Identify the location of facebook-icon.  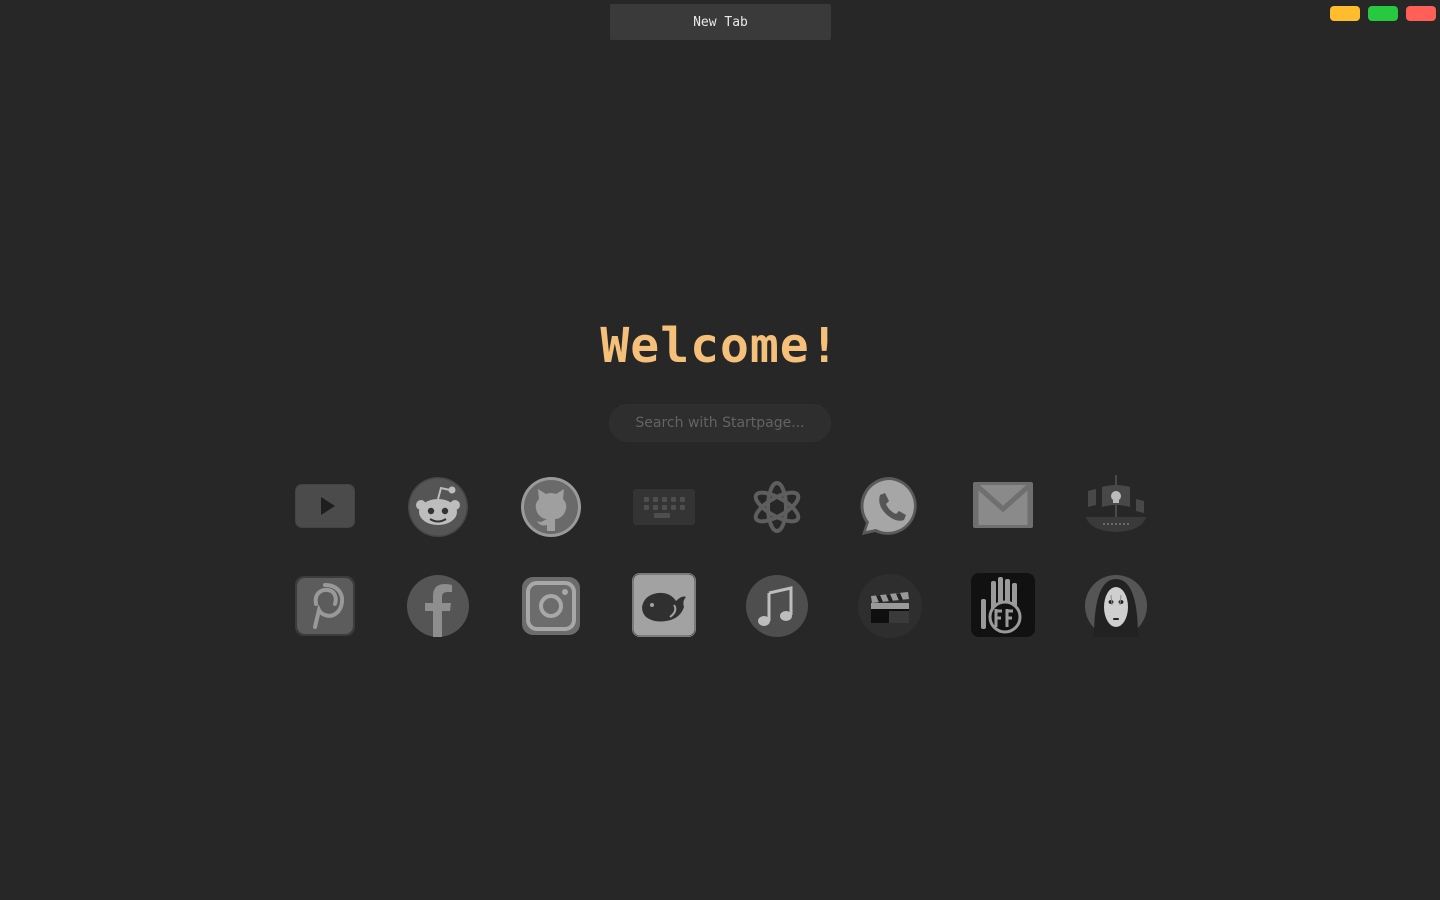
(437, 606).